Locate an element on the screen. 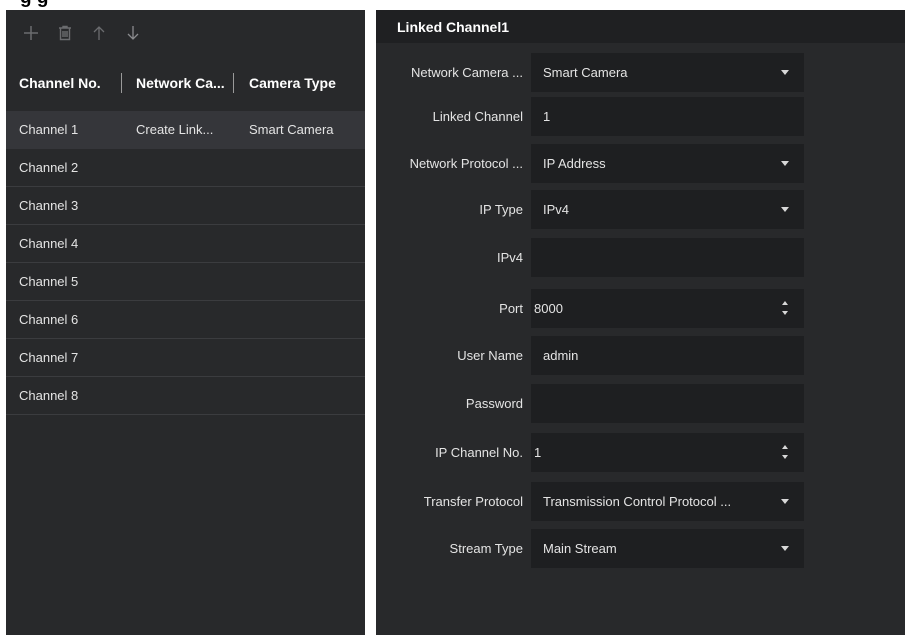  arrow-down-icon is located at coordinates (133, 32).